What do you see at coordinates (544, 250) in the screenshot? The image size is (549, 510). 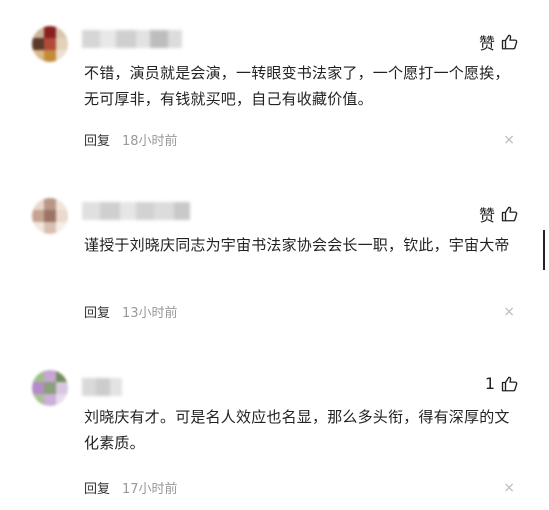 I see `scrollbar` at bounding box center [544, 250].